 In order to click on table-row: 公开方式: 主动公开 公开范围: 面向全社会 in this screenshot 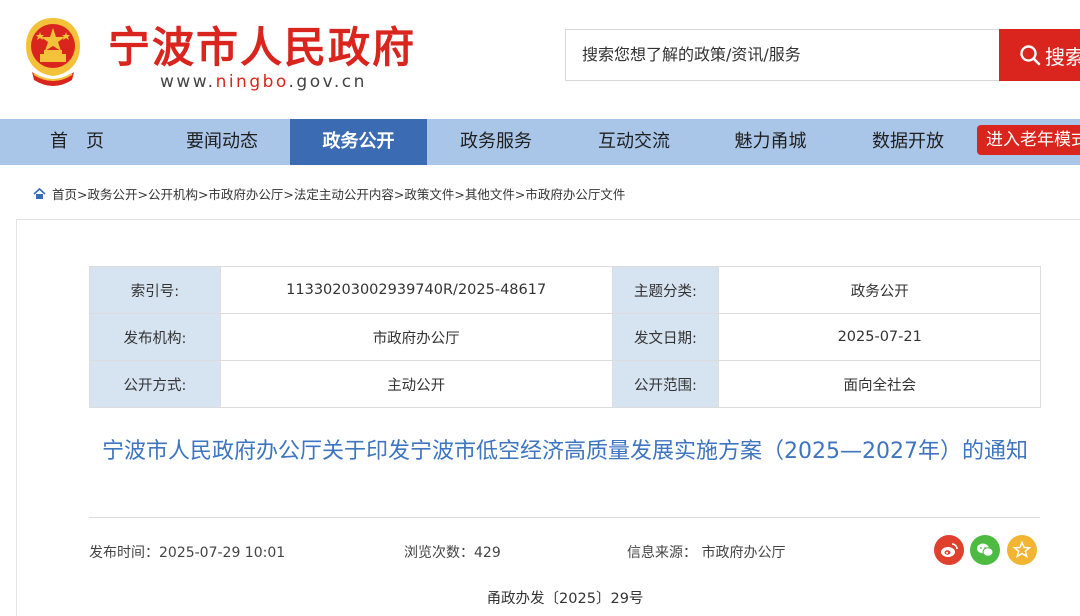, I will do `click(565, 384)`.